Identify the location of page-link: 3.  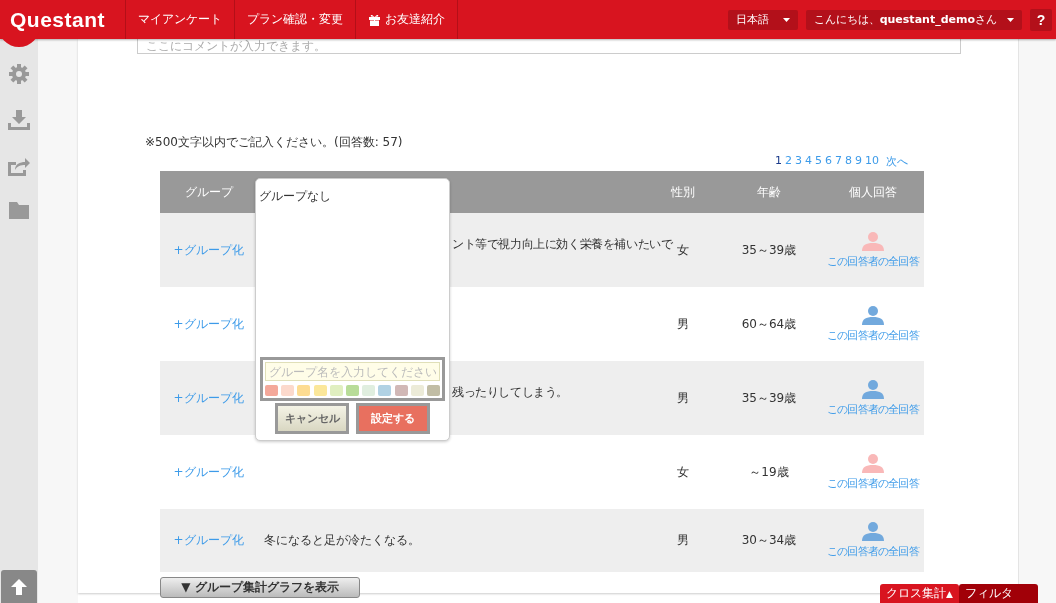
(798, 161).